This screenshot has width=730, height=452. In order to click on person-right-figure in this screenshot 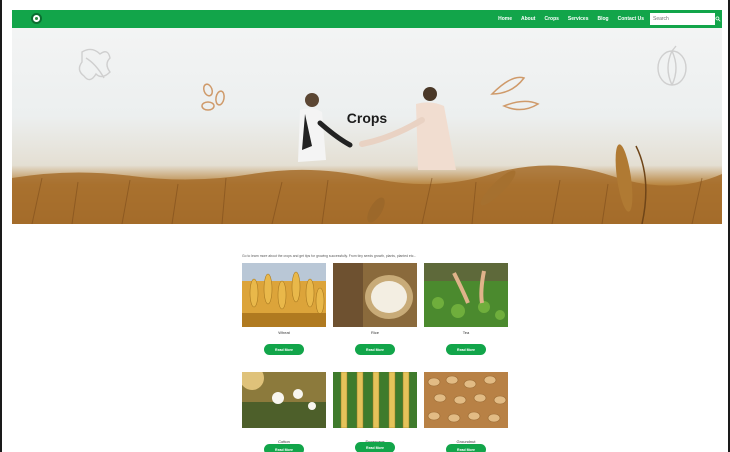, I will do `click(407, 128)`.